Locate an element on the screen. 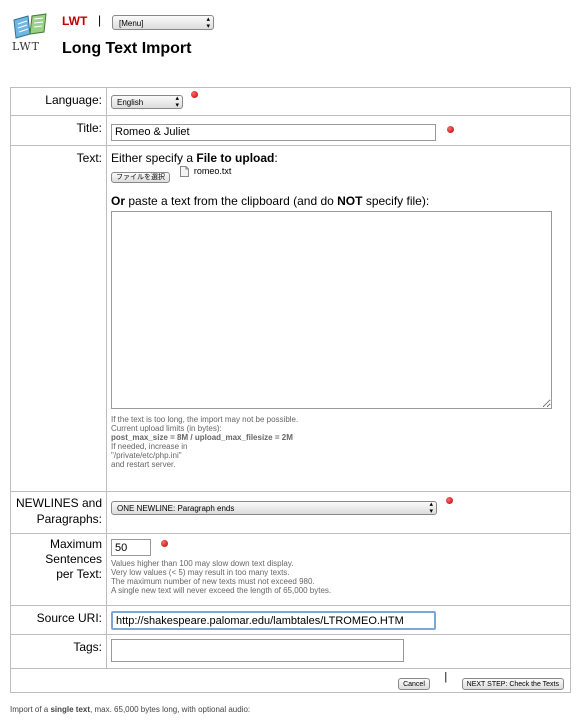 This screenshot has width=585, height=721. max-sentences-label: Maximum Sentences per Text: is located at coordinates (58, 569).